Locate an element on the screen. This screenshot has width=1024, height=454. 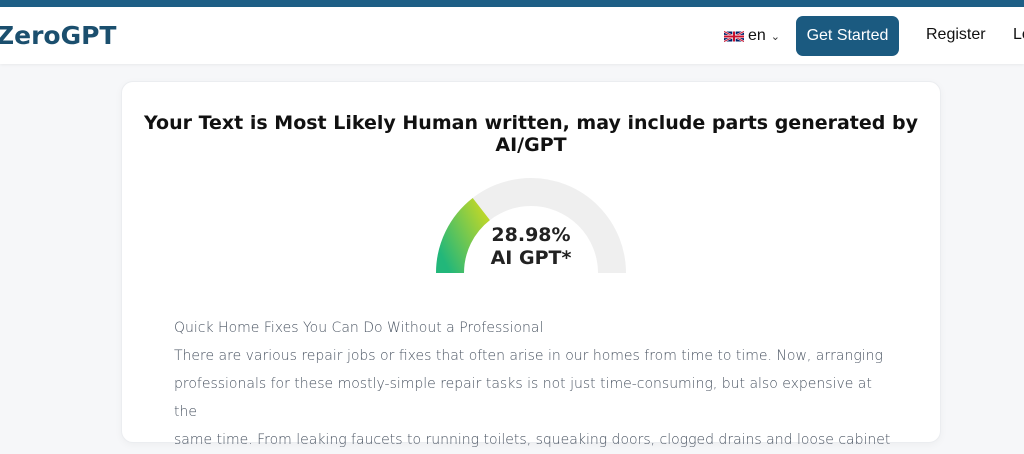
ai-percentage: 28.98% is located at coordinates (531, 235).